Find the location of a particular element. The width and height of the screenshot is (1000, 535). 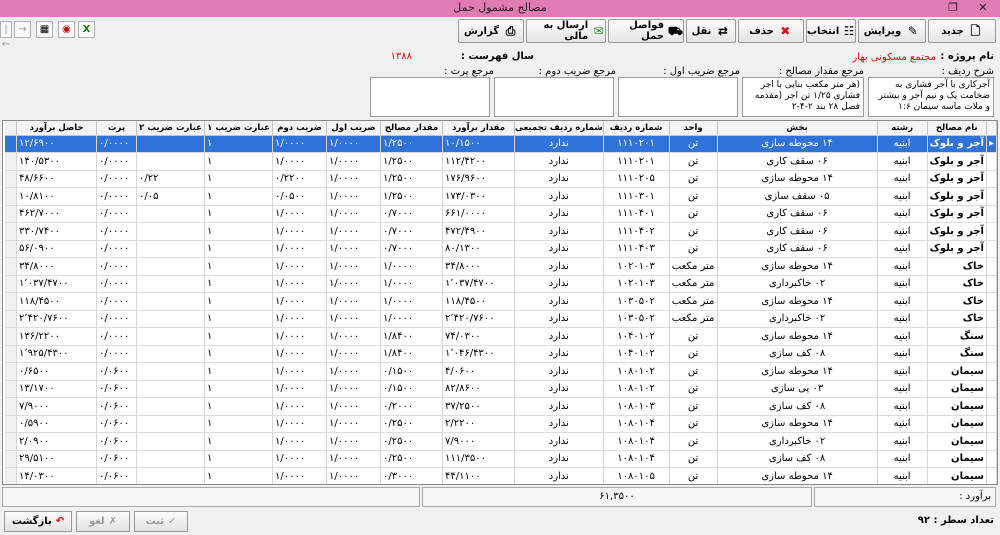

table-cell: ۱۰۴۰۱۰۲ is located at coordinates (636, 336).